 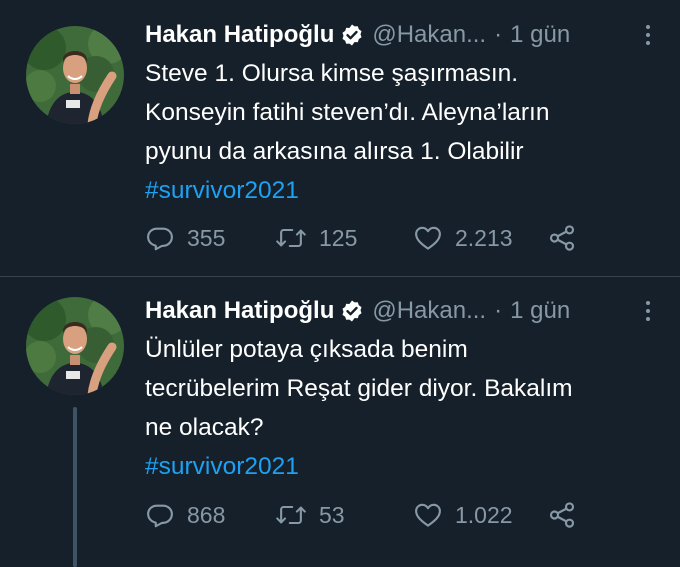 I want to click on tweet-text-line: Steve 1. Olursa kimse şaşırmasın., so click(x=332, y=73).